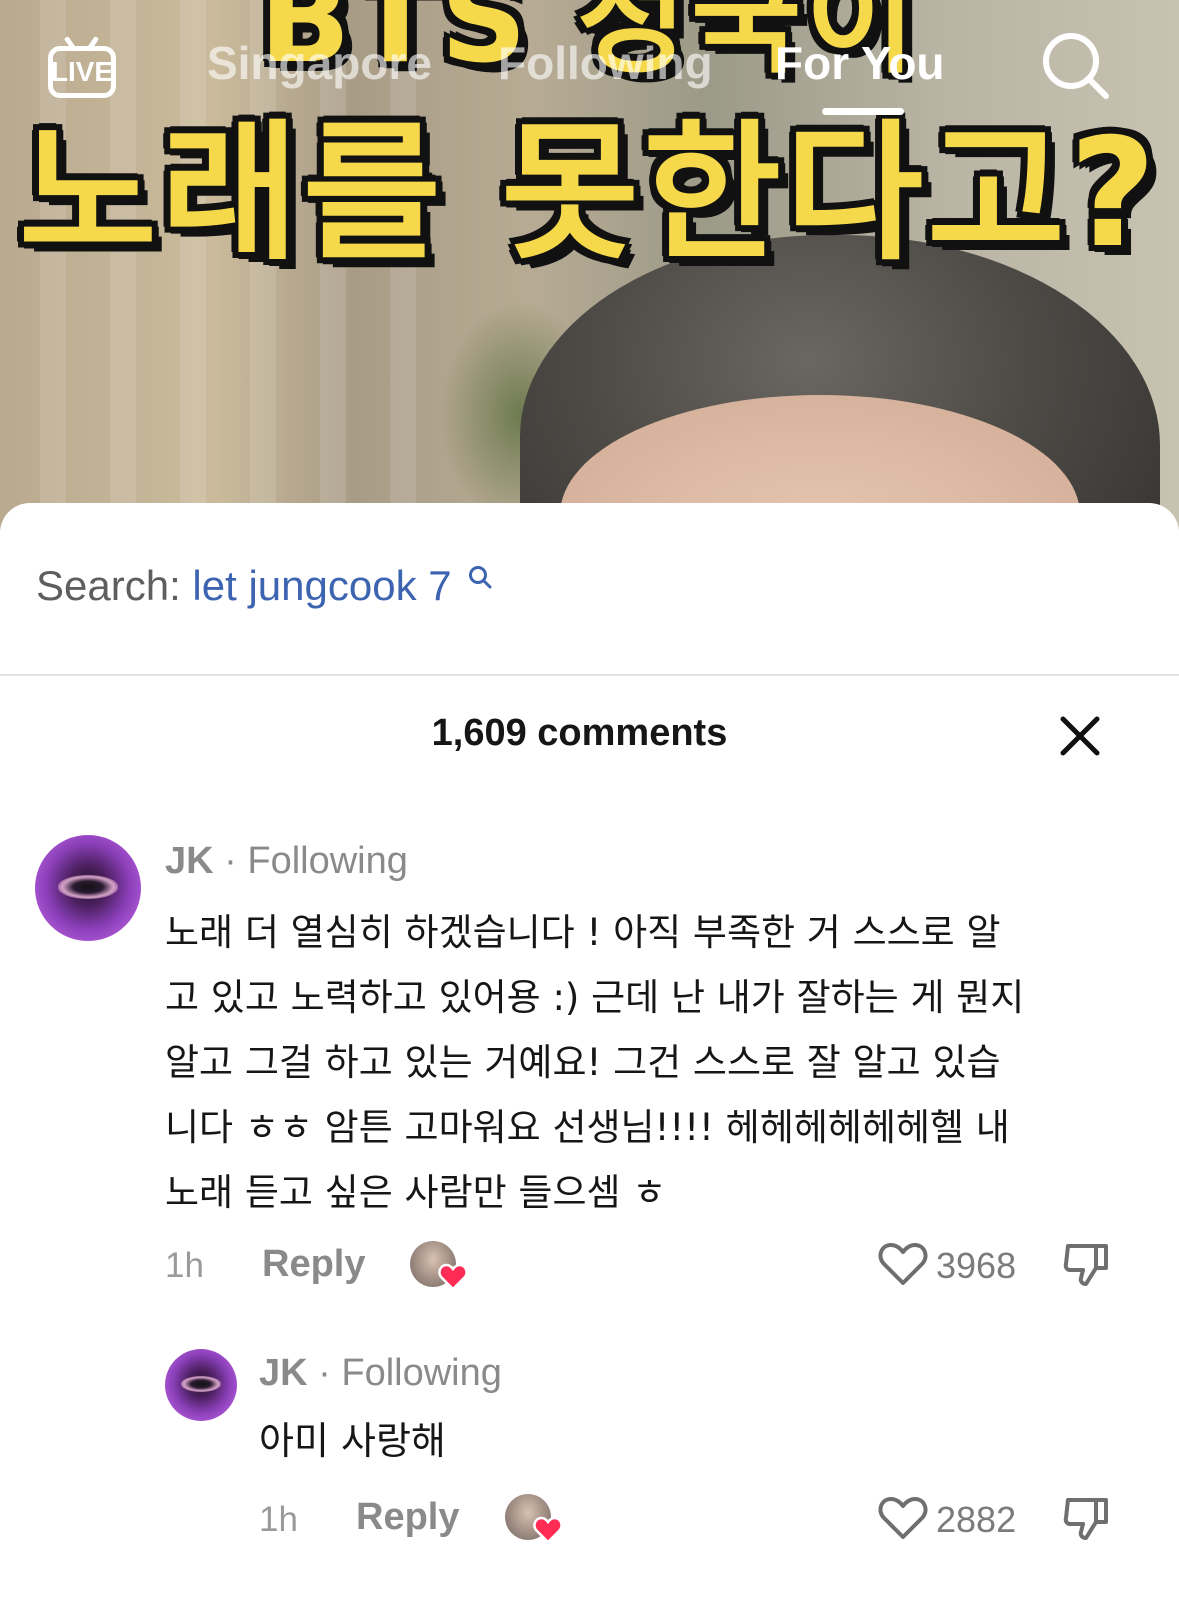  What do you see at coordinates (589, 675) in the screenshot?
I see `divider` at bounding box center [589, 675].